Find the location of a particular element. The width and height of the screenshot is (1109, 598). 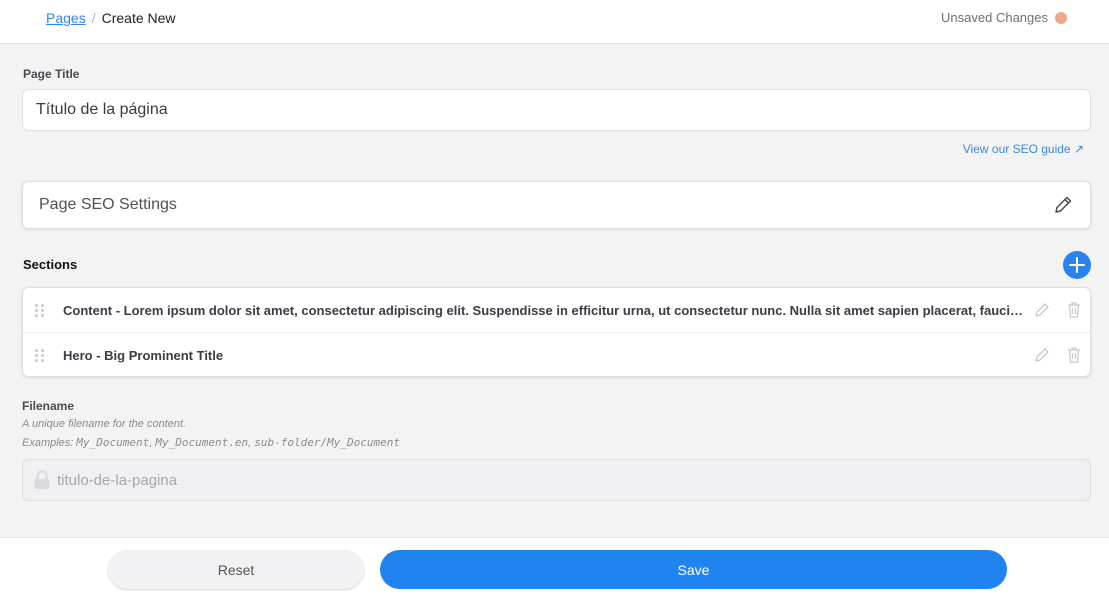

filename-field: titulo-de-la-pagina is located at coordinates (556, 480).